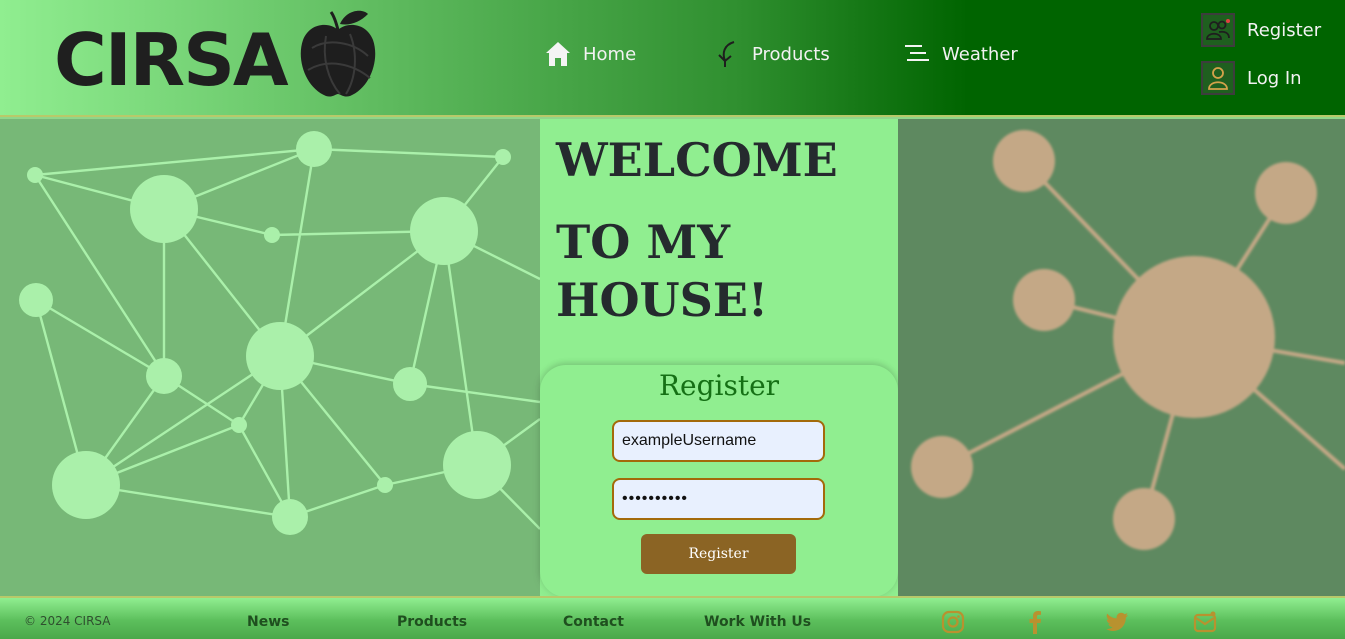 This screenshot has width=1345, height=639. I want to click on copyright-text: © 2024 CIRSA, so click(67, 621).